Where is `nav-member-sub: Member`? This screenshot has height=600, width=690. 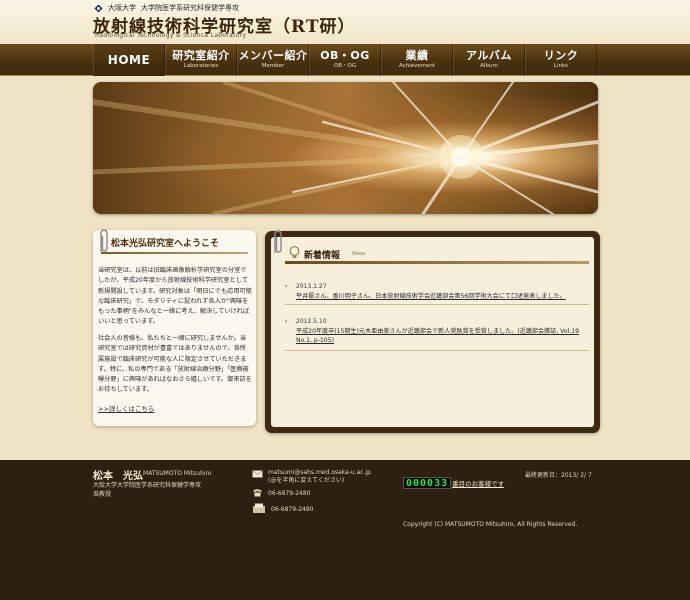
nav-member-sub: Member is located at coordinates (273, 66).